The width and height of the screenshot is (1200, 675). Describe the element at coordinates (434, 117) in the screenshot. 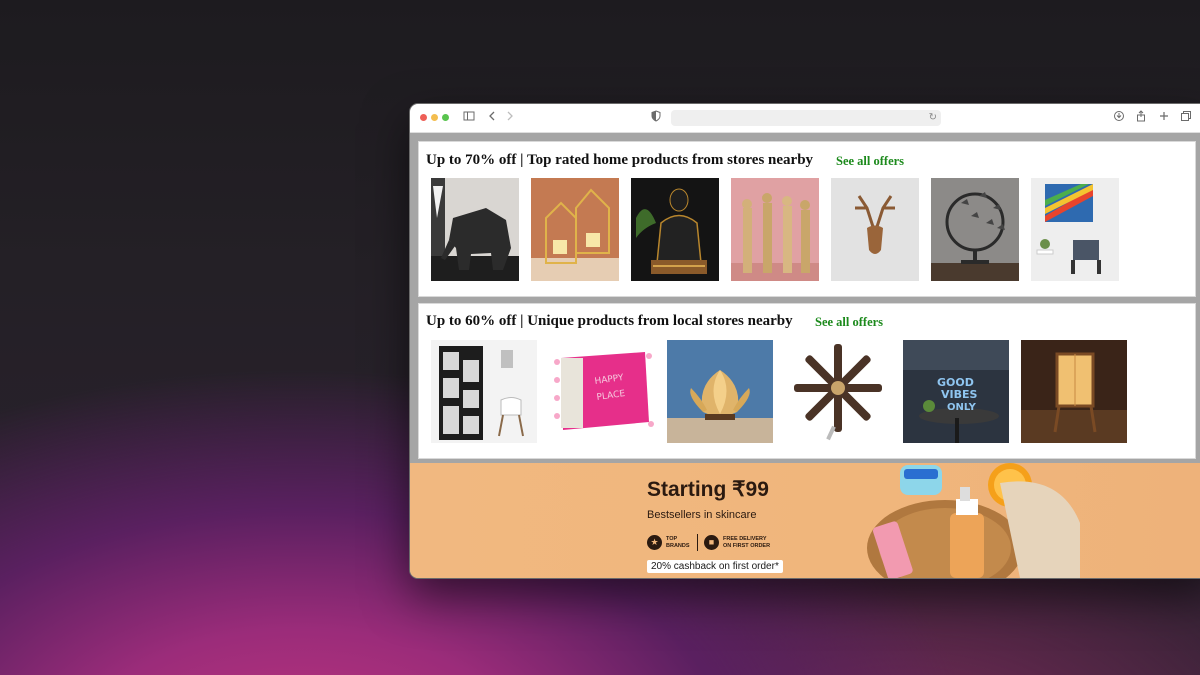

I see `minimize-window-button` at that location.